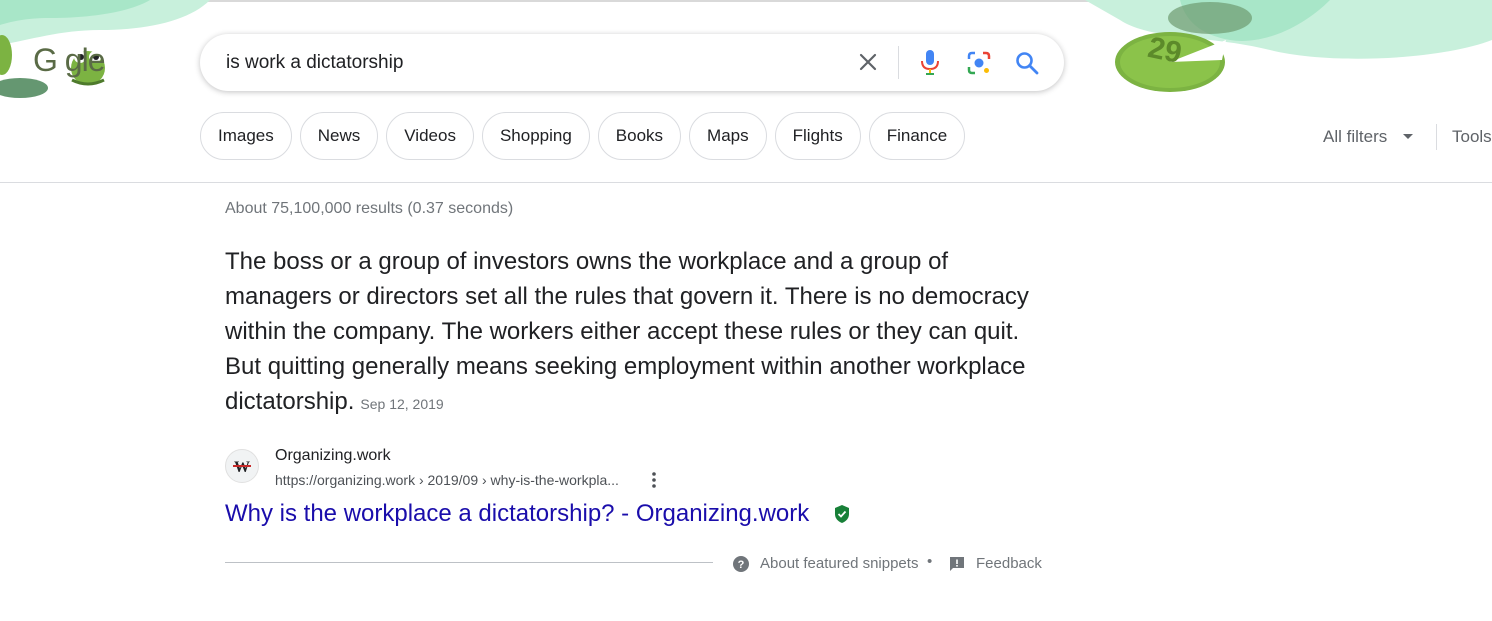 The image size is (1492, 621). What do you see at coordinates (314, 63) in the screenshot?
I see `search-input: is work a dictatorship` at bounding box center [314, 63].